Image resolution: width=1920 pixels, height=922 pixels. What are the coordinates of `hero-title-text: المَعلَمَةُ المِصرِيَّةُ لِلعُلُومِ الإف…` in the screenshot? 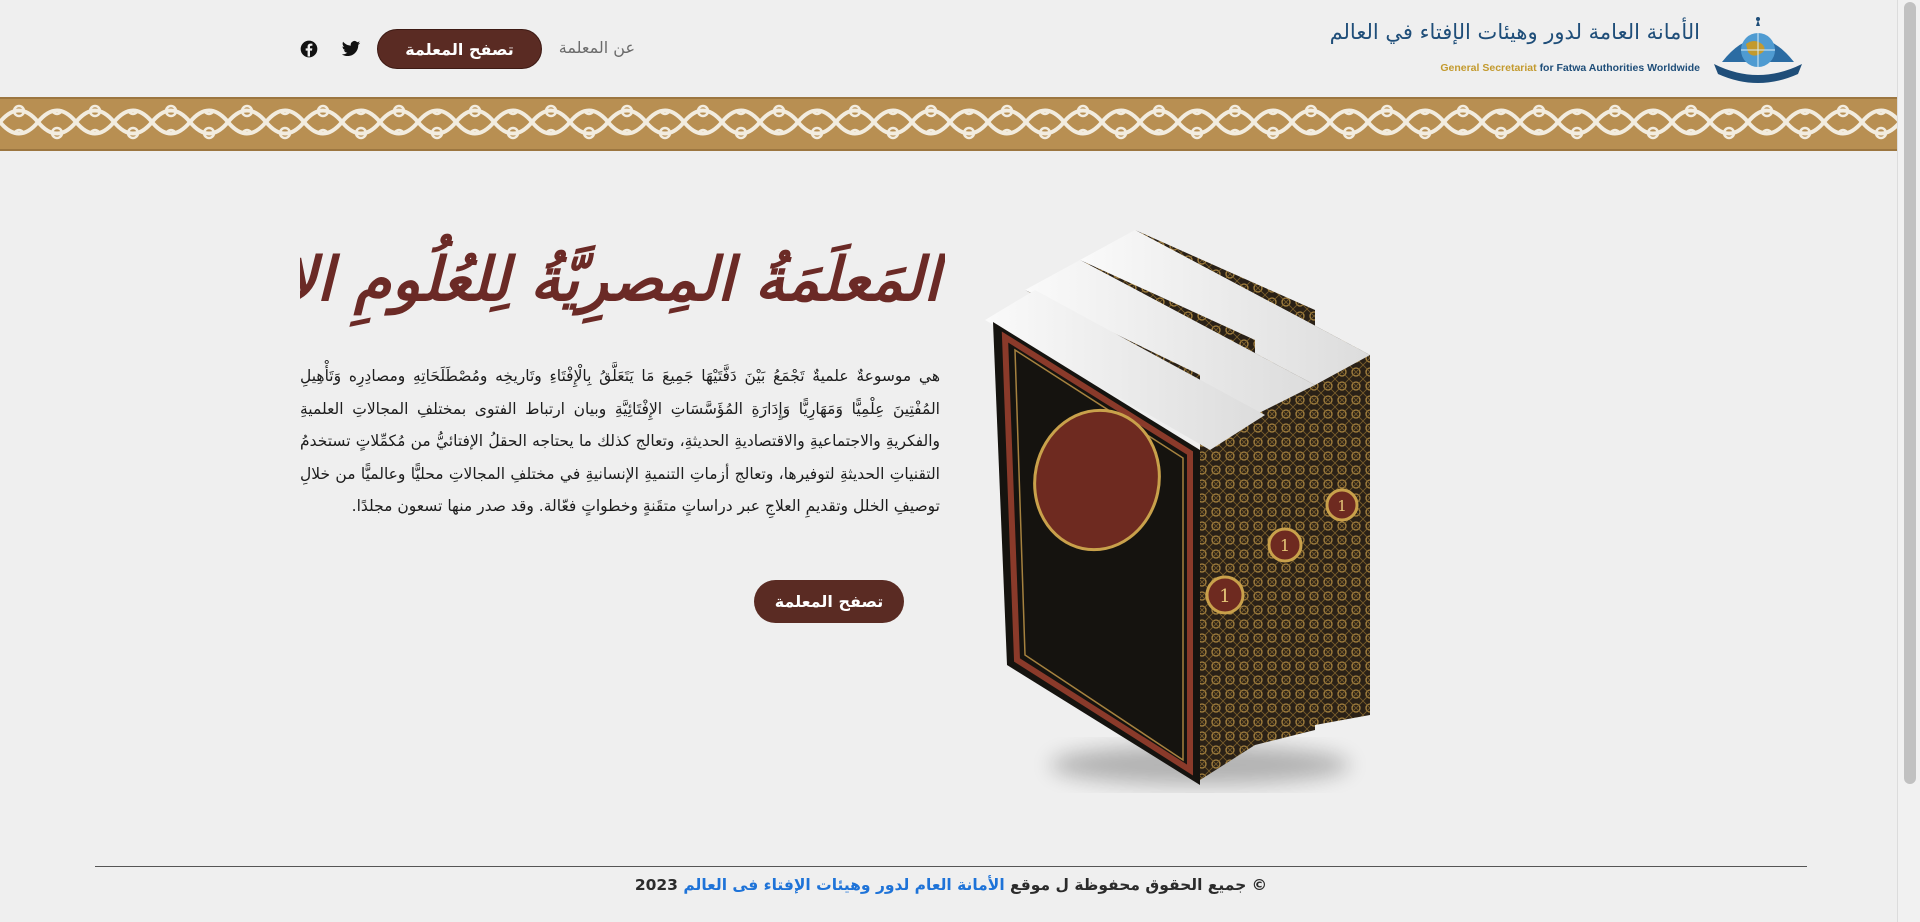 It's located at (622, 280).